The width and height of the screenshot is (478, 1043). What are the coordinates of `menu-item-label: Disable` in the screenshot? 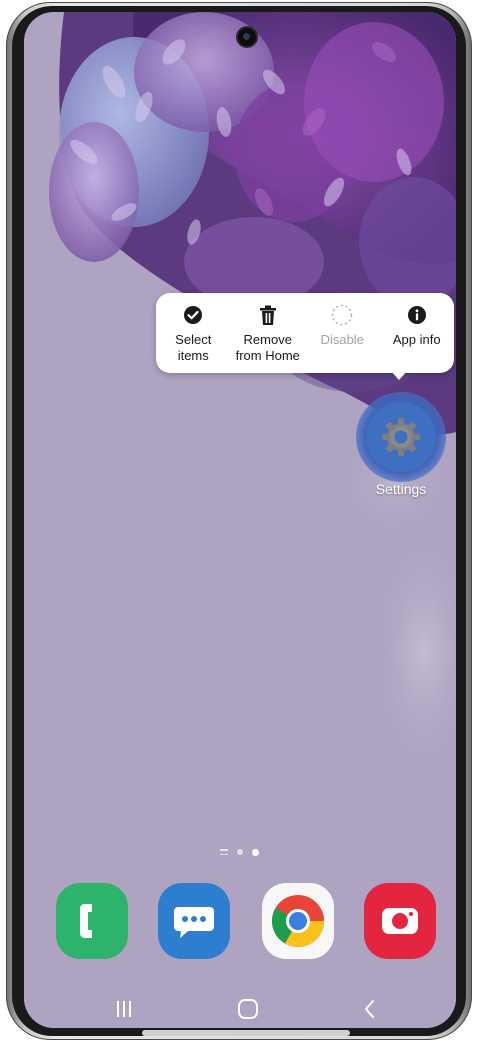 It's located at (342, 339).